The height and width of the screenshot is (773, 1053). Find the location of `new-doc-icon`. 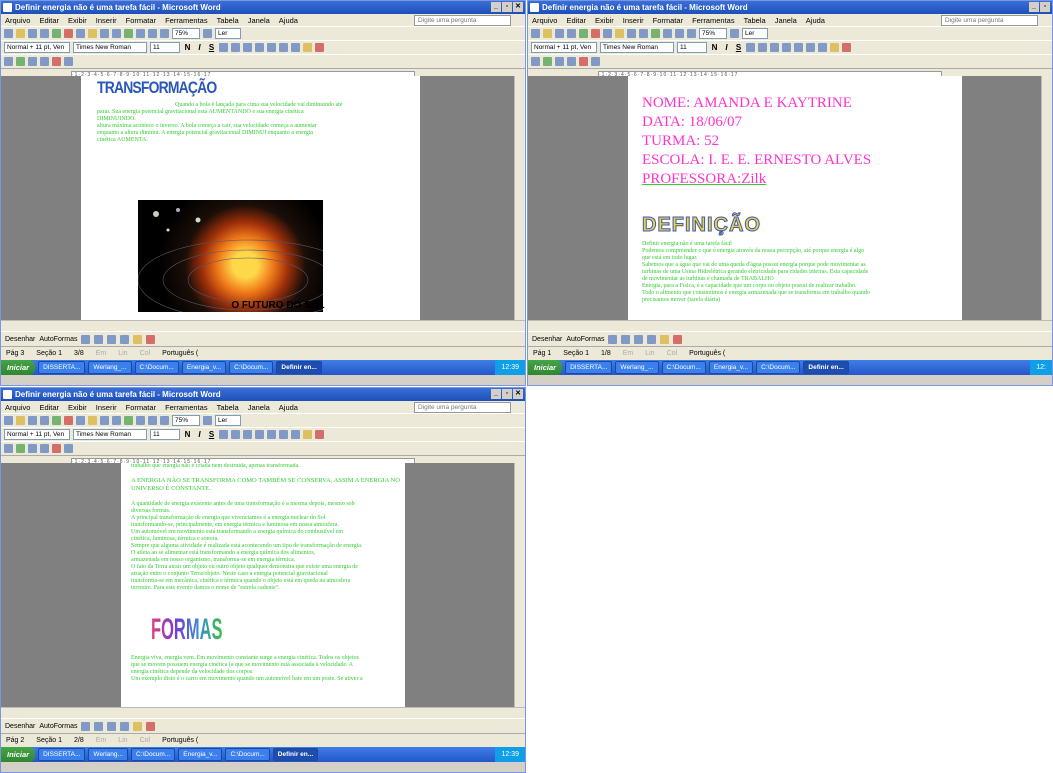

new-doc-icon is located at coordinates (8, 420).